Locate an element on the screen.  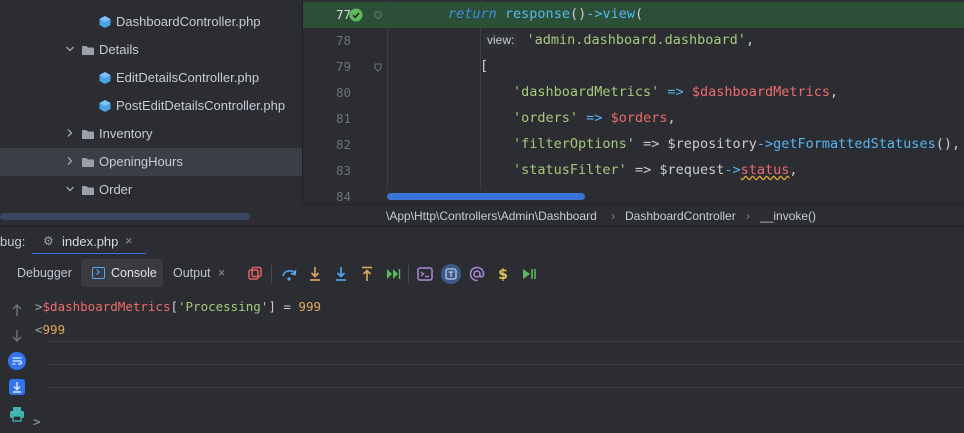
tab-console-label: Console is located at coordinates (134, 273).